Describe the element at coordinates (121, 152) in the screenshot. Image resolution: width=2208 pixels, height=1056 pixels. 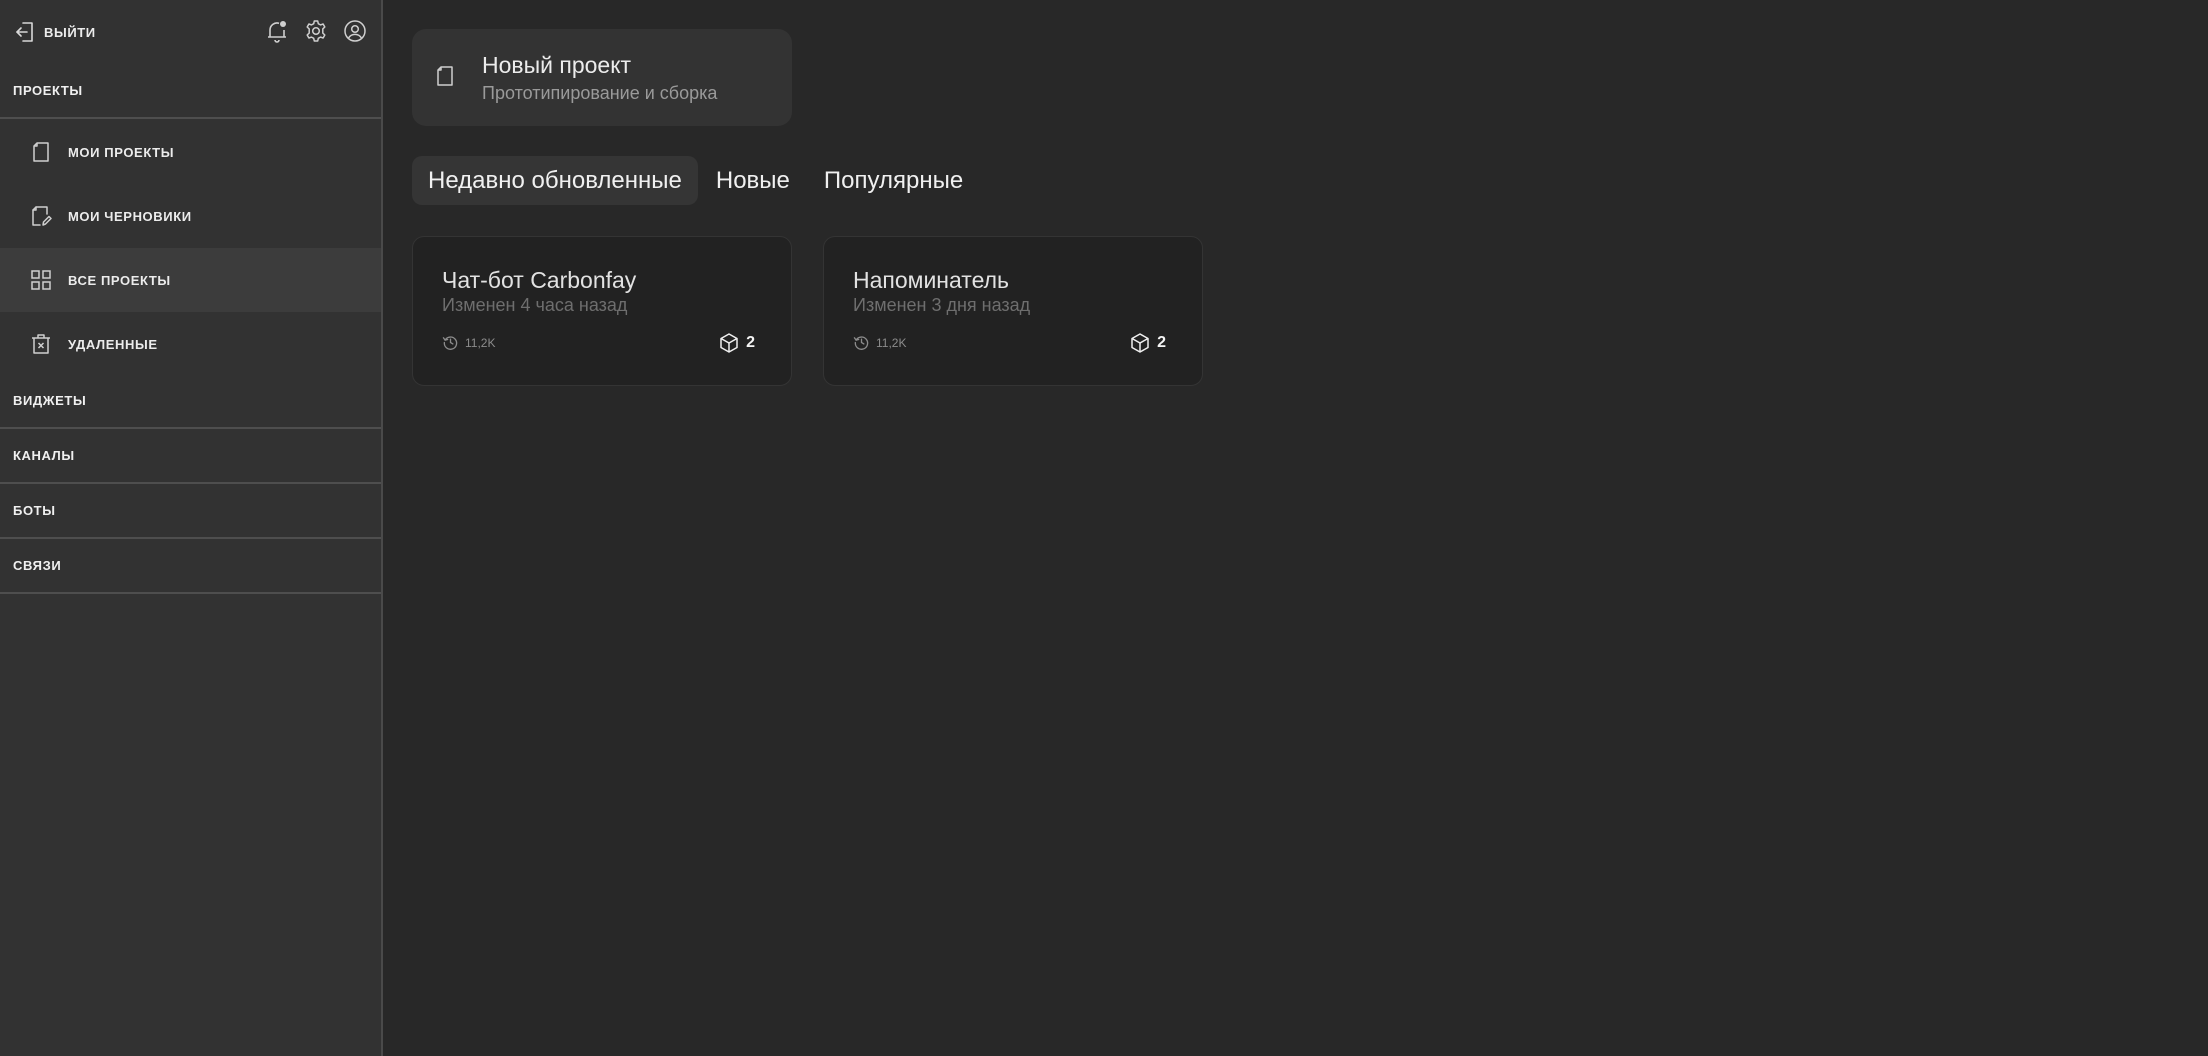
I see `sidebar-item-label: МОИ ПРОЕКТЫ` at that location.